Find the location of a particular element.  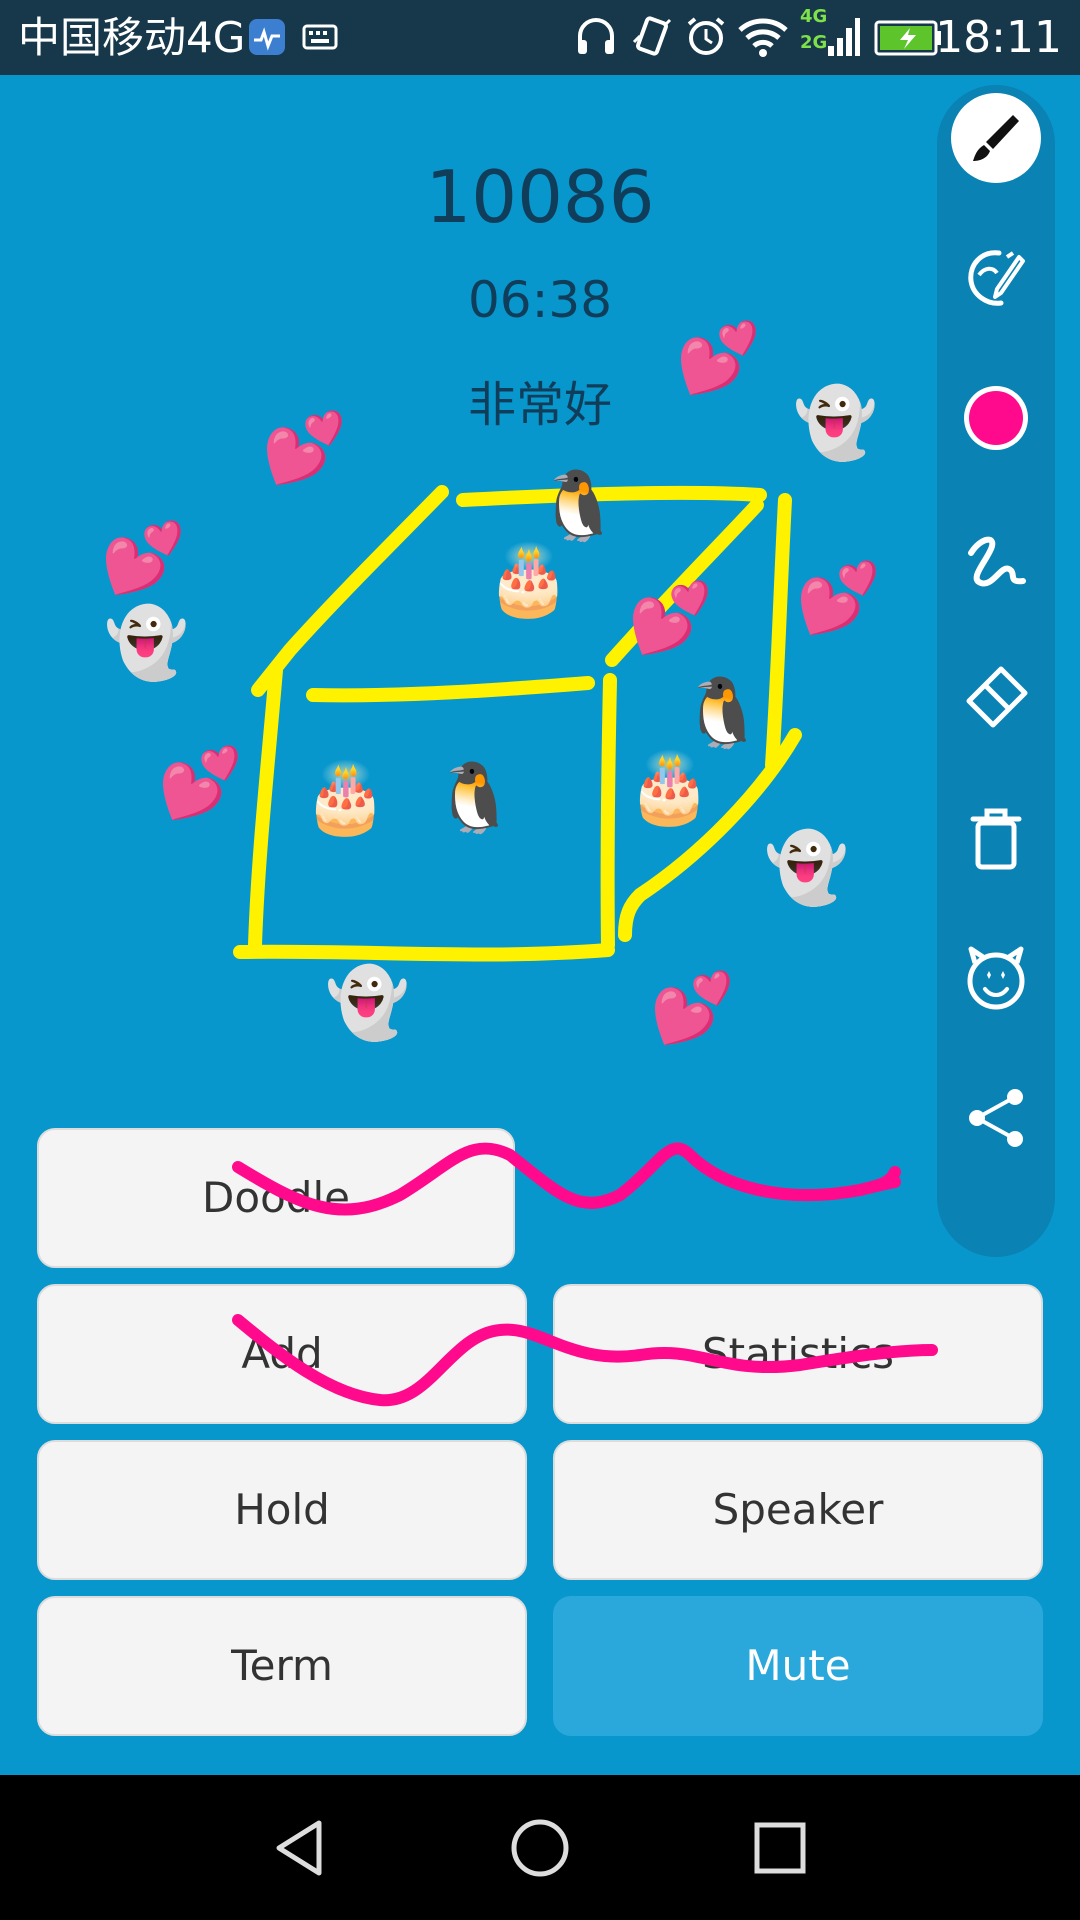

add-call-button: Add is located at coordinates (282, 1354).